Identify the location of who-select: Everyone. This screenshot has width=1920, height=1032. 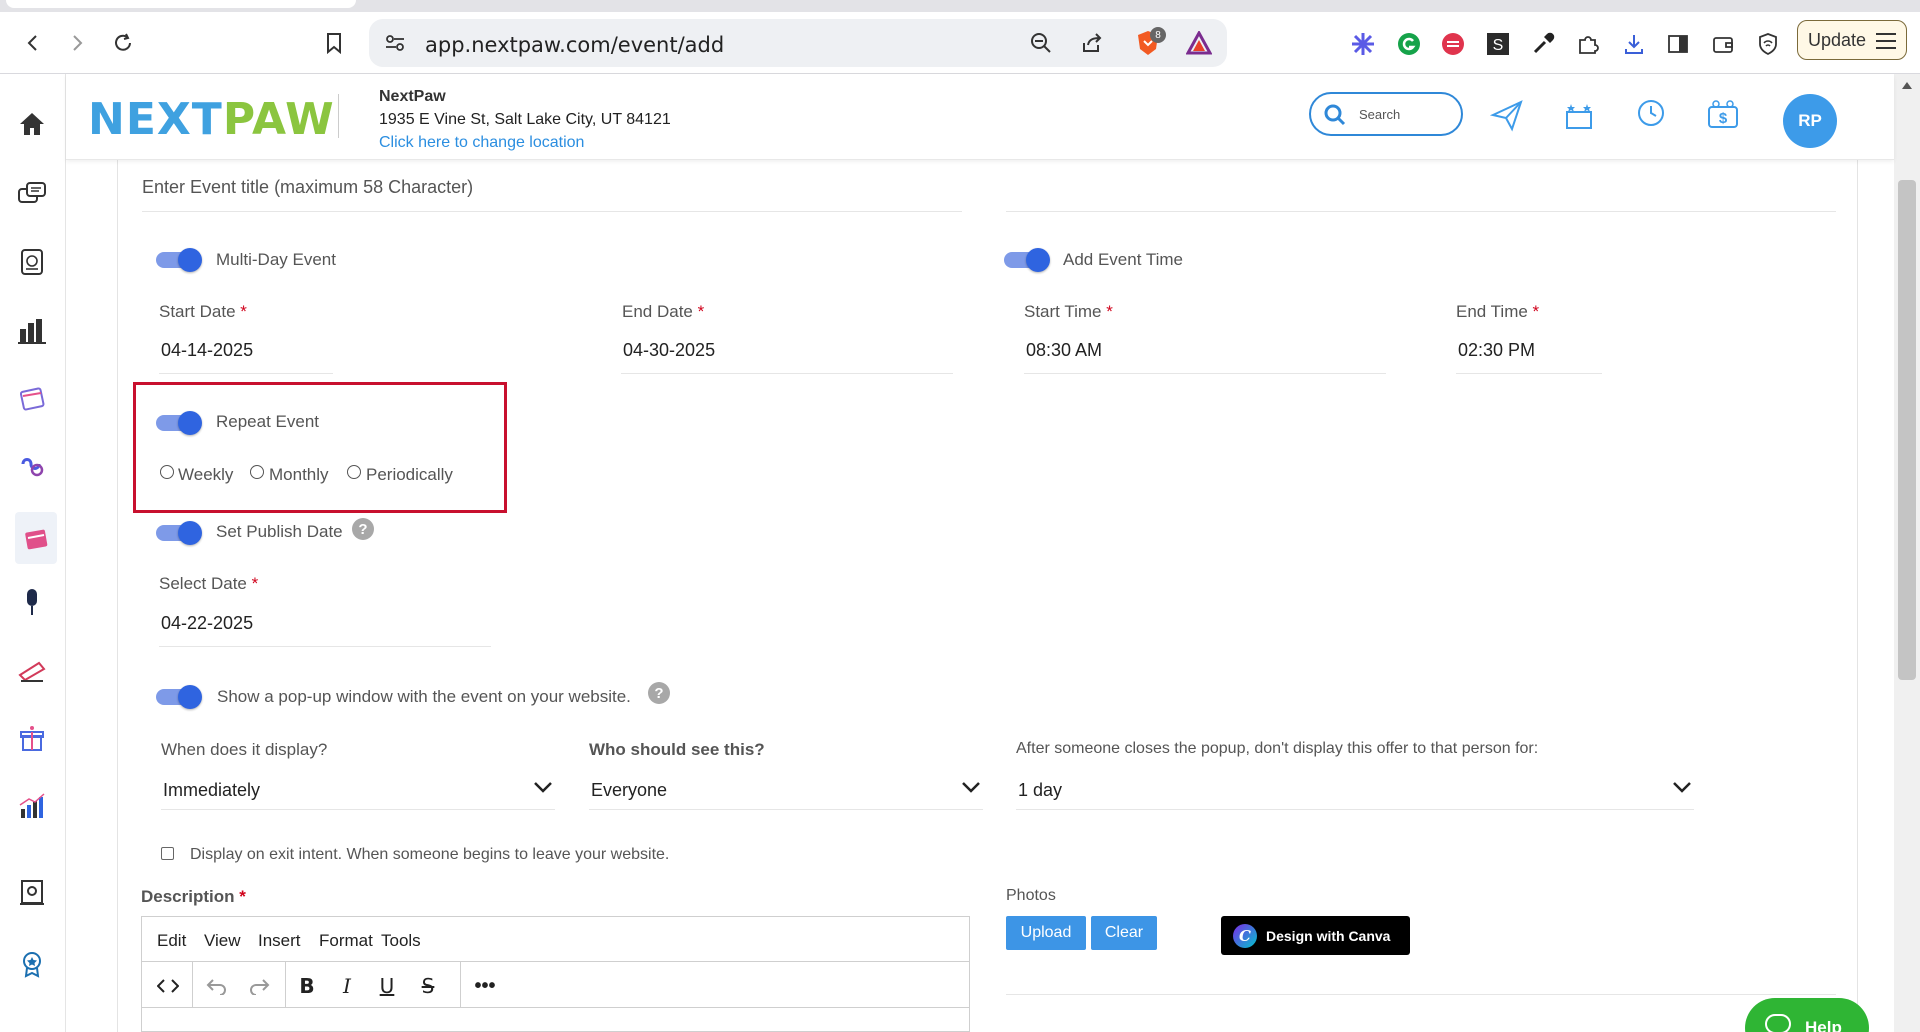
(786, 789).